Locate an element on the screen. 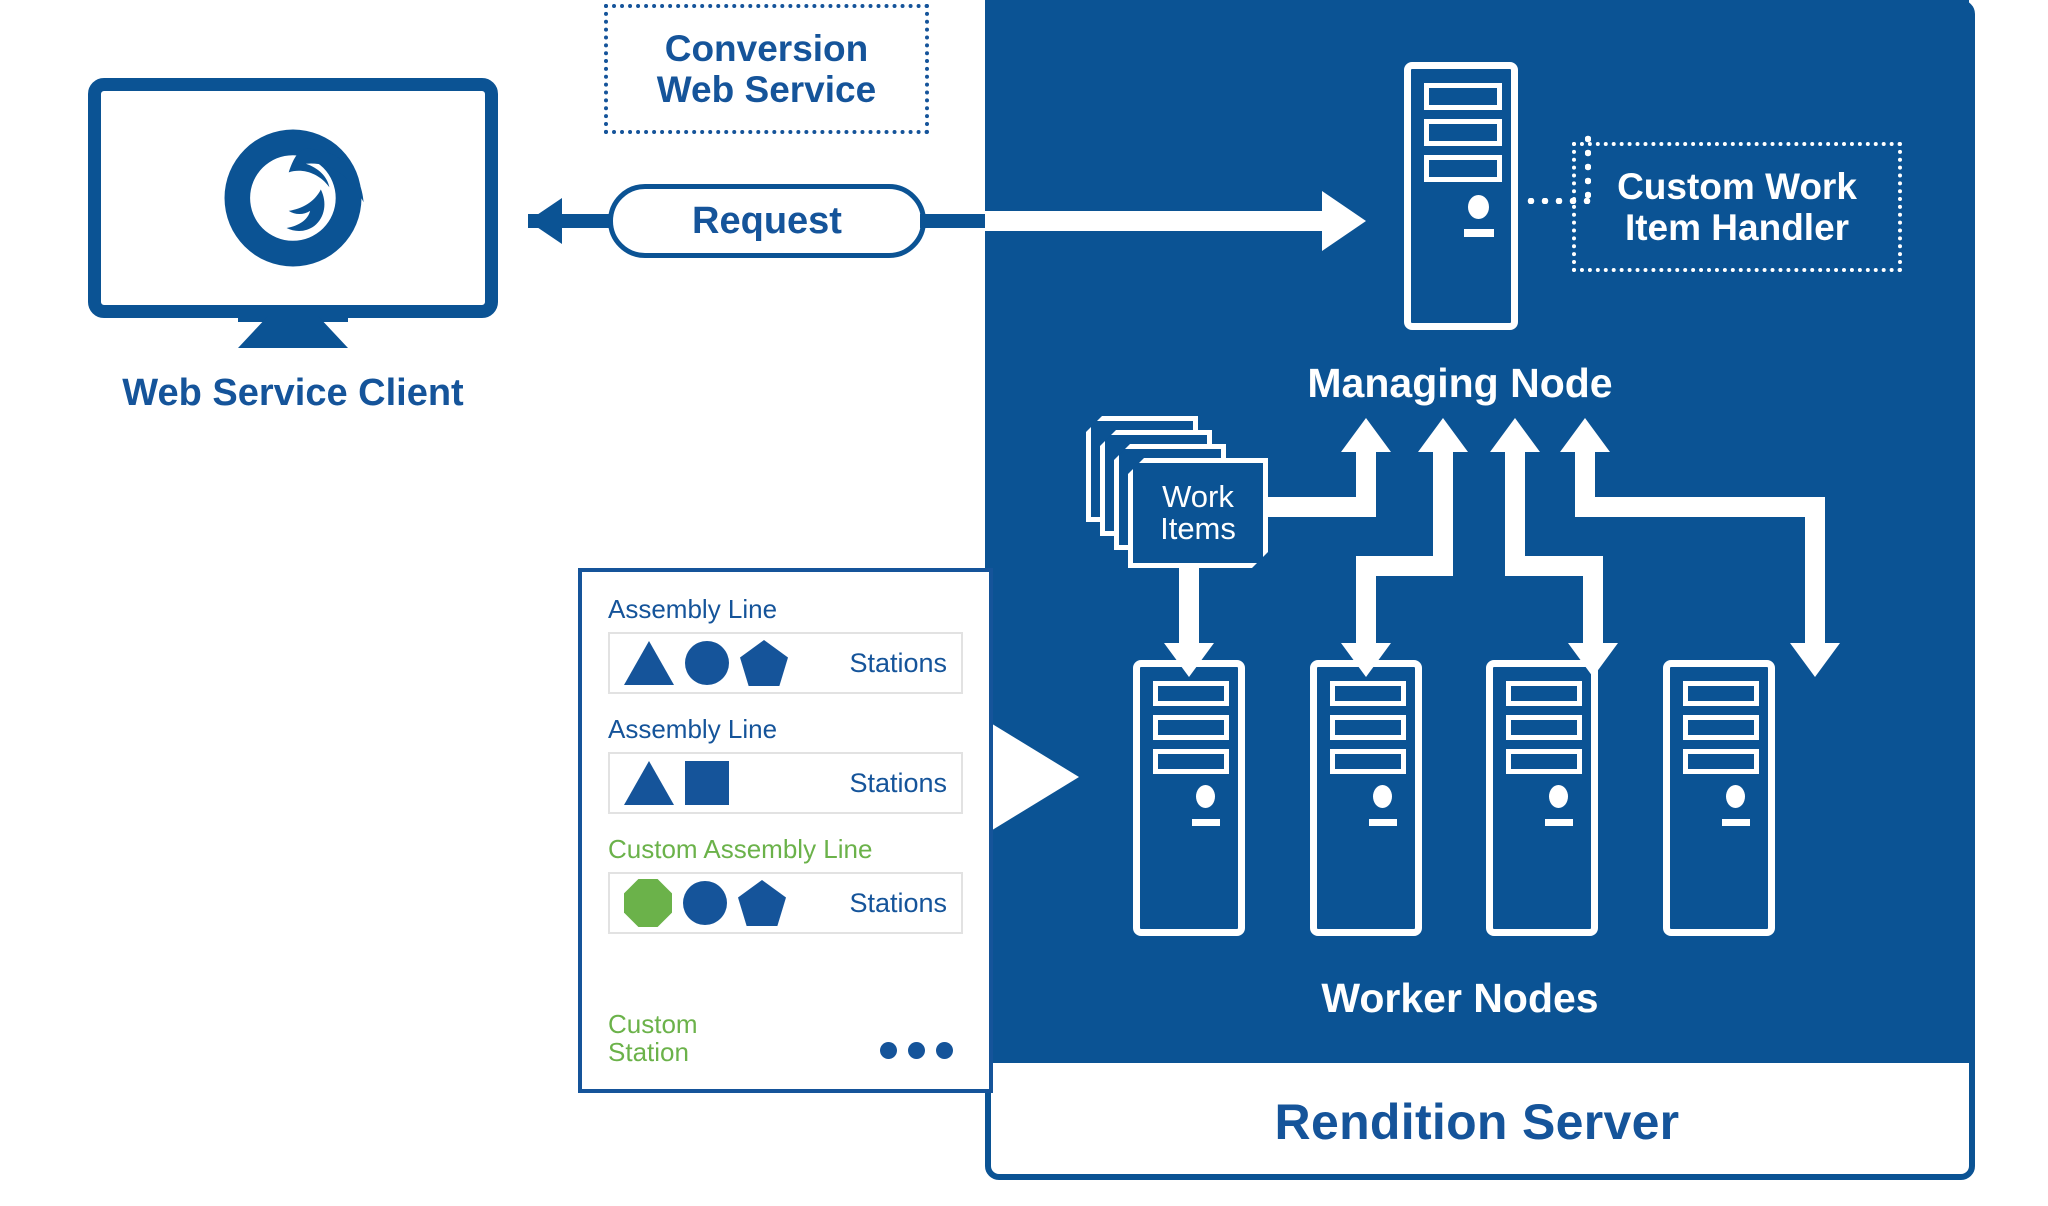 This screenshot has height=1206, width=2048. handler-line-2: Item Handler is located at coordinates (1737, 227).